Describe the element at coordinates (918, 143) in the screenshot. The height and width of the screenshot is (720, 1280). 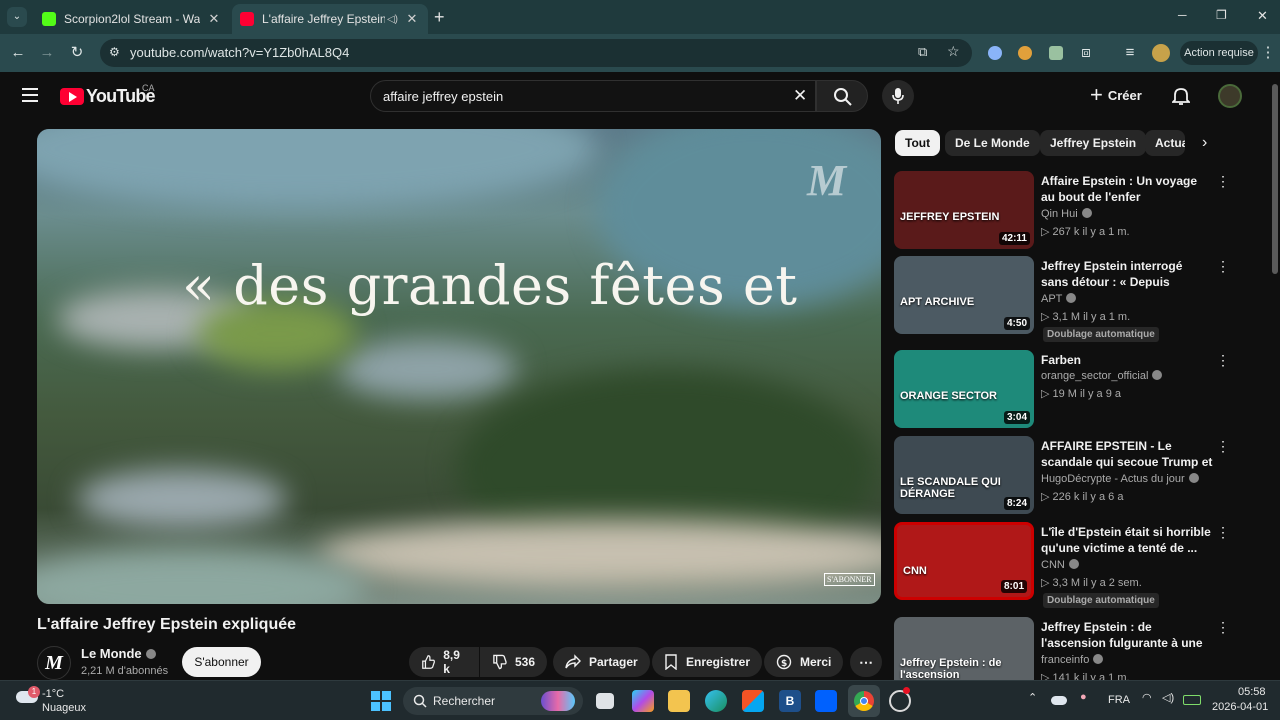
I see `chip-all: Tout` at that location.